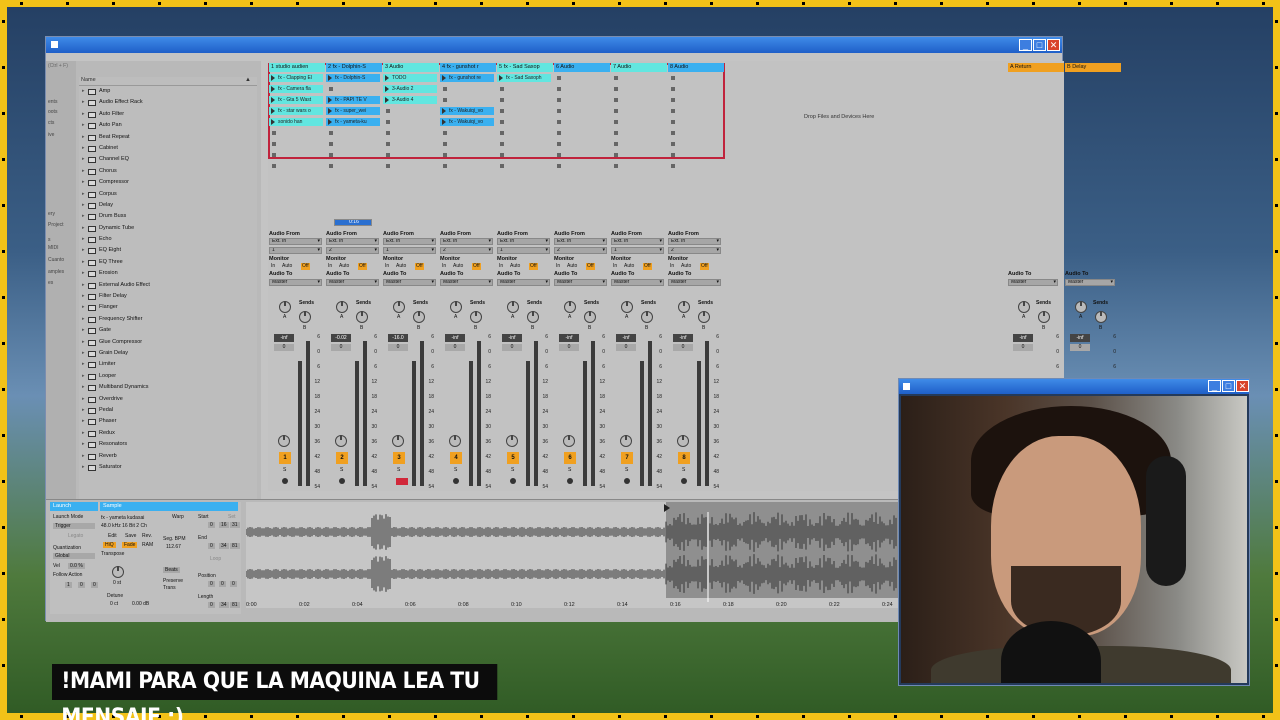 This screenshot has width=1280, height=720. I want to click on return-track-header: B Delay, so click(1093, 67).